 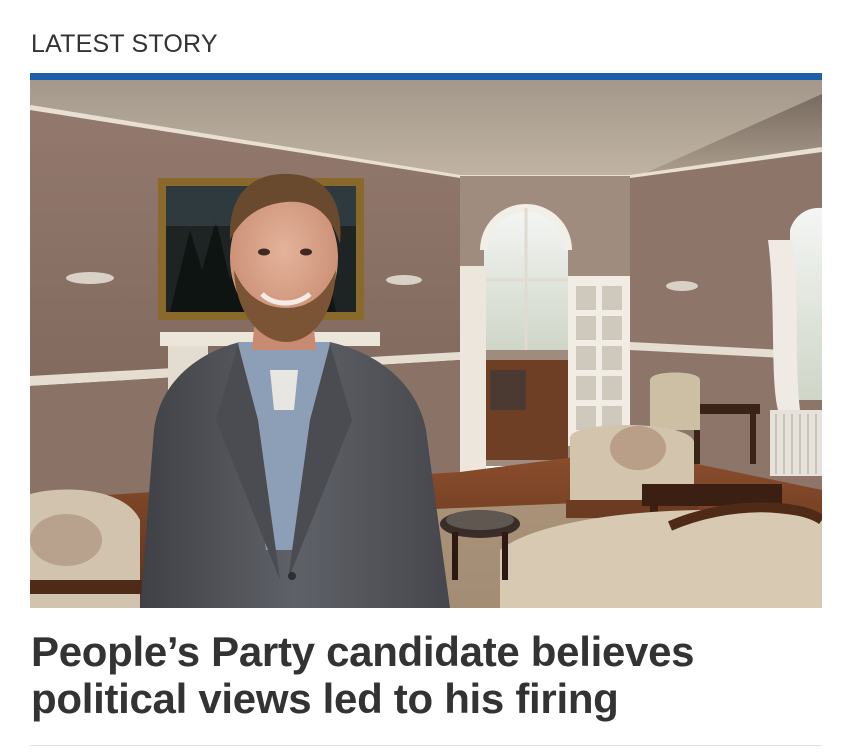 What do you see at coordinates (426, 745) in the screenshot?
I see `divider` at bounding box center [426, 745].